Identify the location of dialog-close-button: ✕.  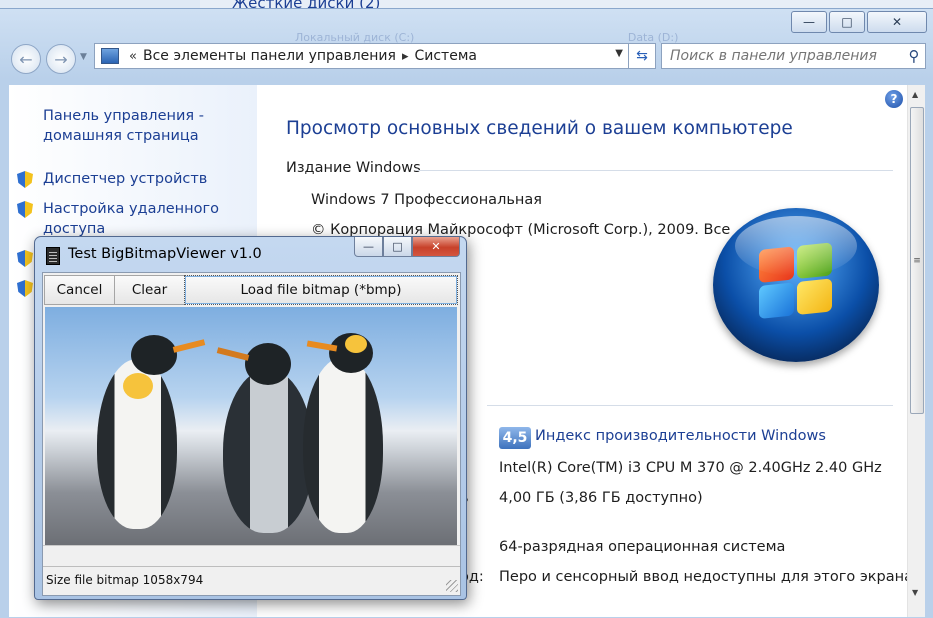
(436, 247).